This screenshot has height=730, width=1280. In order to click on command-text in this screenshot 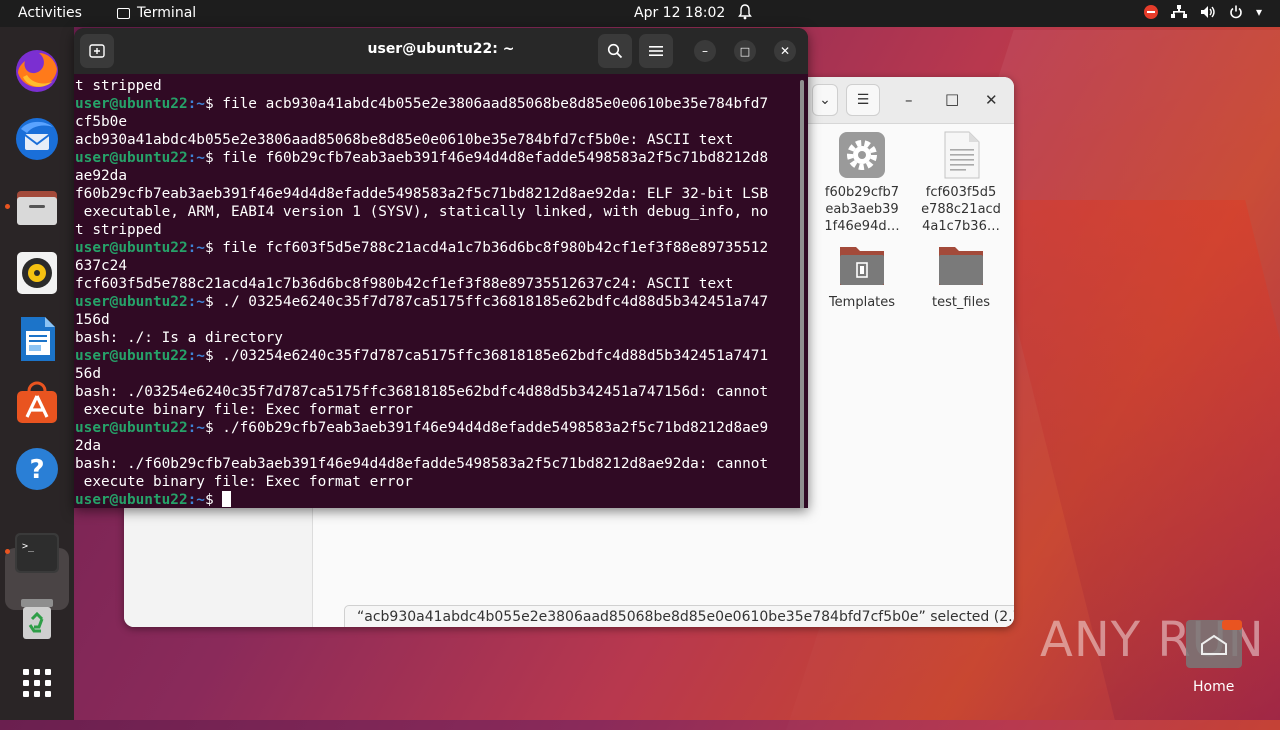, I will do `click(218, 500)`.